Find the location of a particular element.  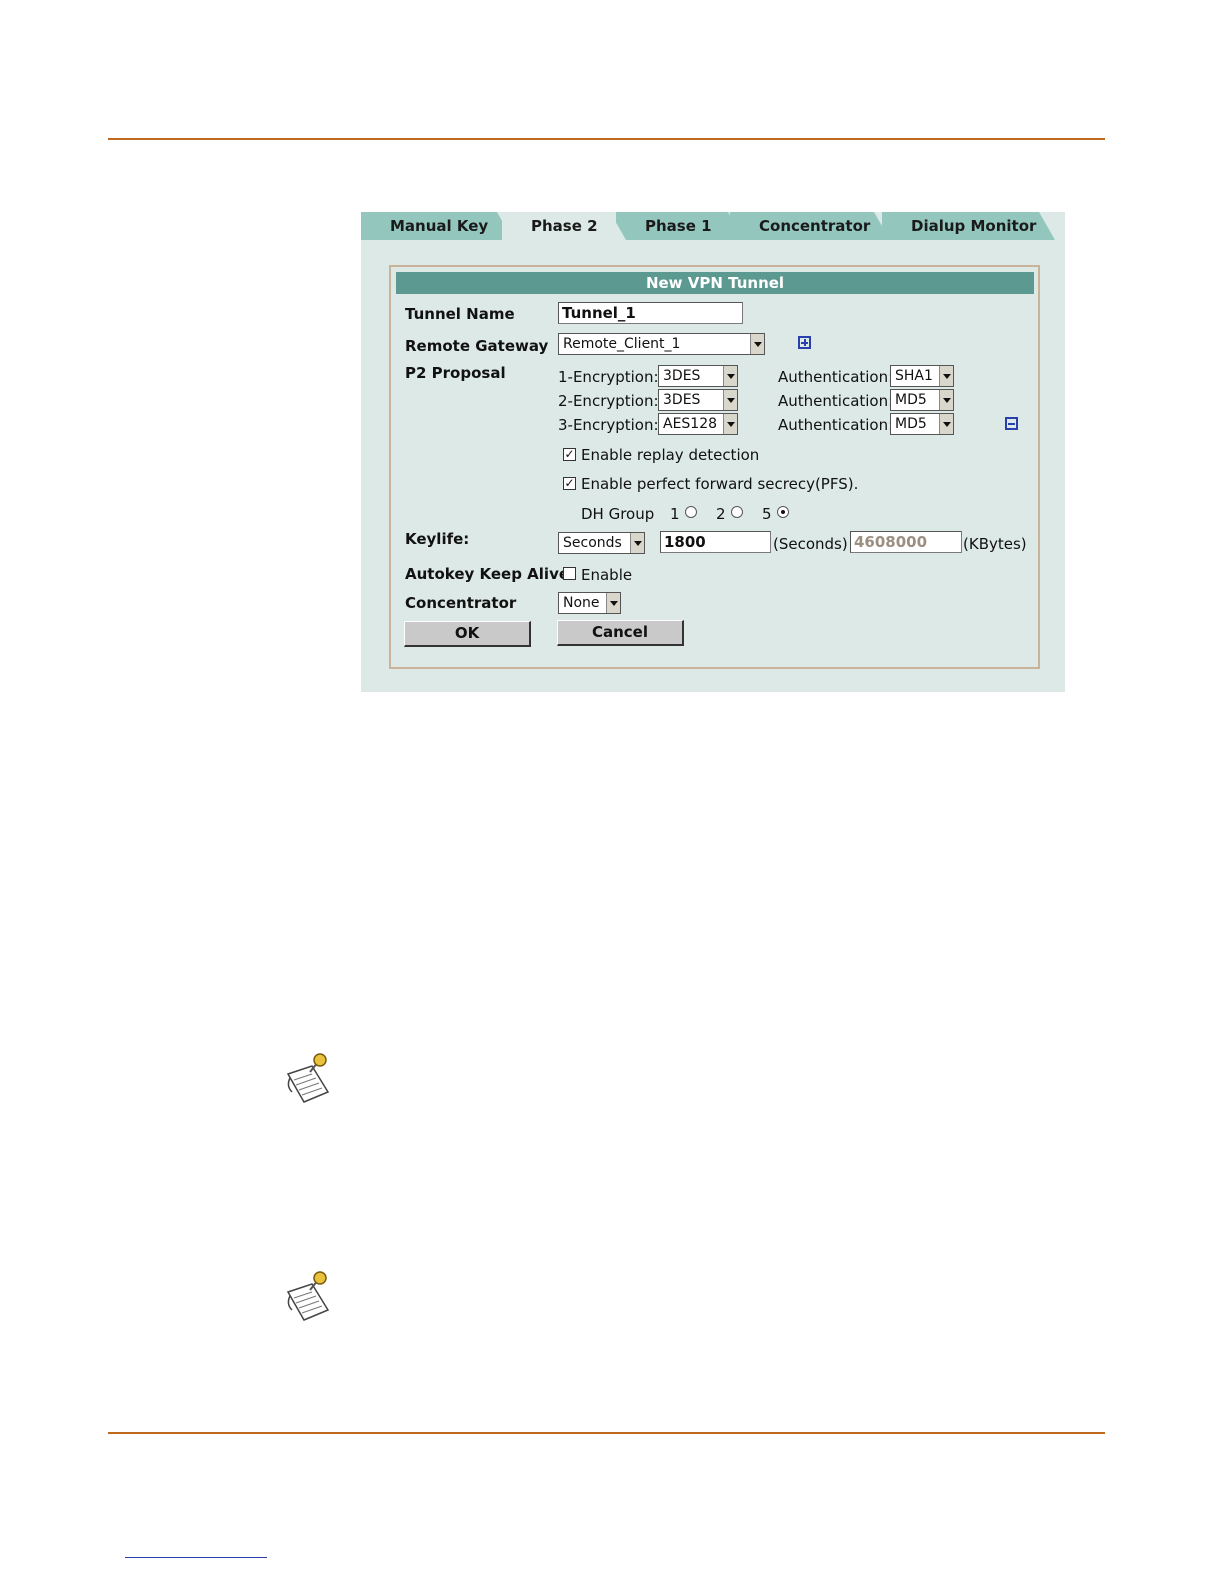

autokey-enable-checkbox is located at coordinates (569, 573).